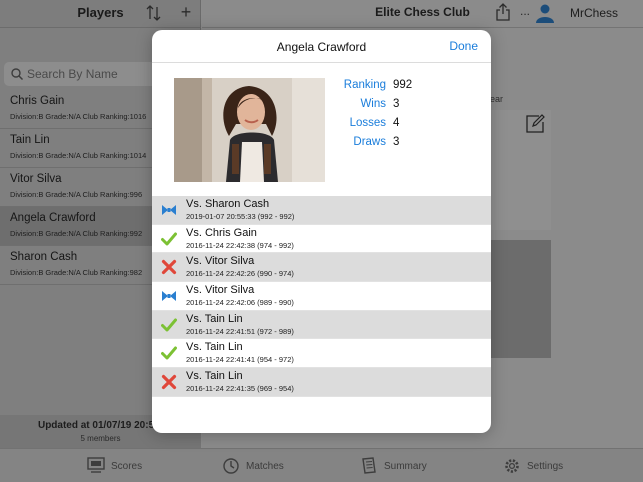  Describe the element at coordinates (373, 104) in the screenshot. I see `stat-label: Wins` at that location.